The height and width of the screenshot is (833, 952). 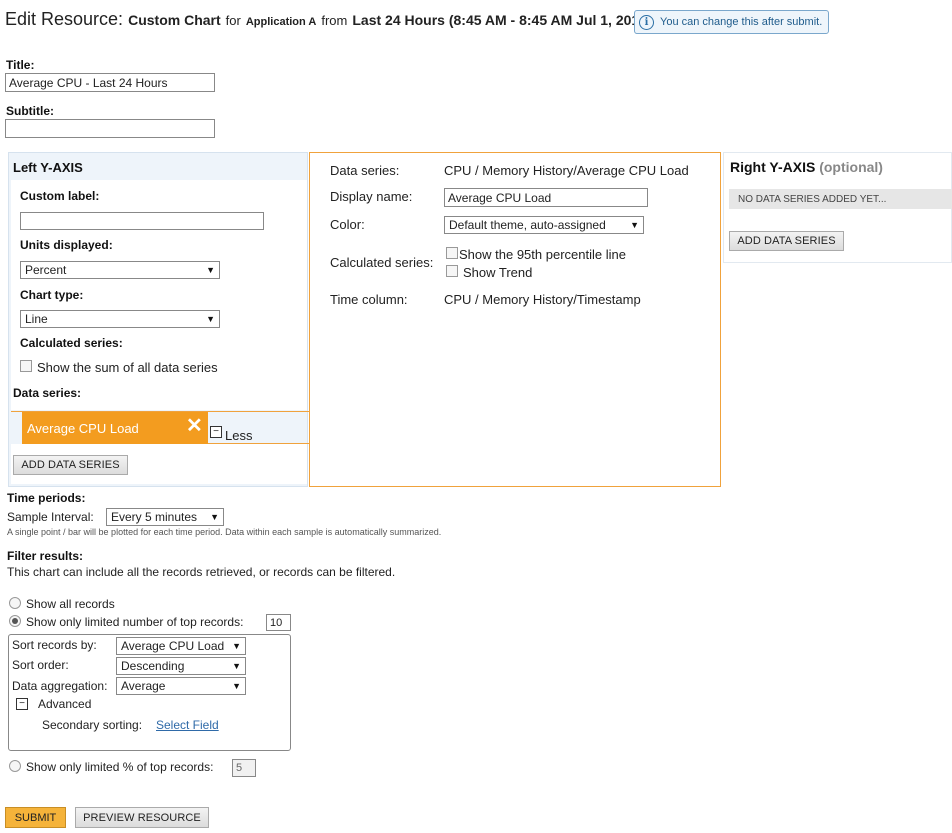 What do you see at coordinates (47, 393) in the screenshot?
I see `data-series-label: Data series:` at bounding box center [47, 393].